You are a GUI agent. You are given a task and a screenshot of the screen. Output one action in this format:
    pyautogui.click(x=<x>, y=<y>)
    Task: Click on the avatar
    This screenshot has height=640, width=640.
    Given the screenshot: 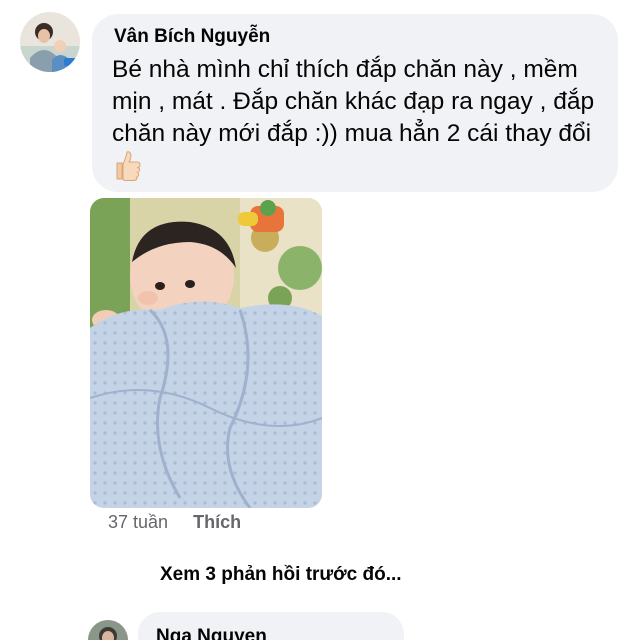 What is the action you would take?
    pyautogui.click(x=50, y=42)
    